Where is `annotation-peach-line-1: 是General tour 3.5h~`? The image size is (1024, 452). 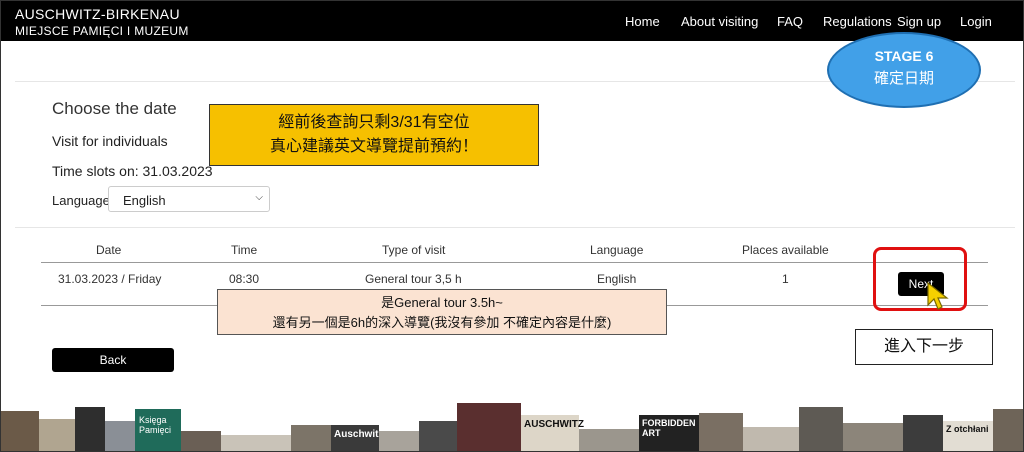
annotation-peach-line-1: 是General tour 3.5h~ is located at coordinates (442, 302).